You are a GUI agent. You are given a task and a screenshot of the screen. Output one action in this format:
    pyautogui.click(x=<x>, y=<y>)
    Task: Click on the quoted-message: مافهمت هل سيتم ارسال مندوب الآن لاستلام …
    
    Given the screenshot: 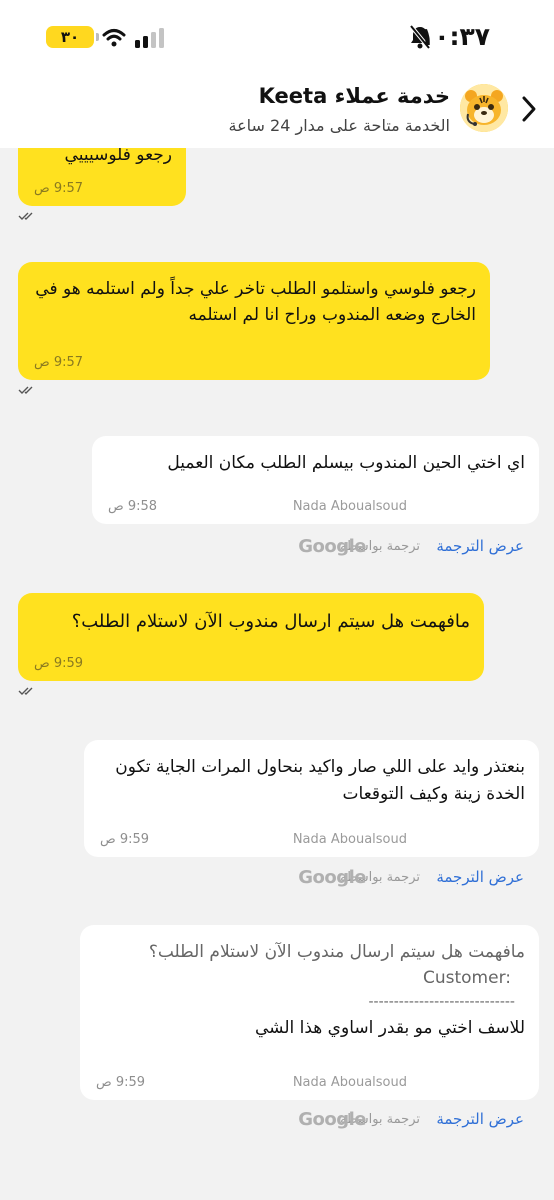 What is the action you would take?
    pyautogui.click(x=309, y=965)
    